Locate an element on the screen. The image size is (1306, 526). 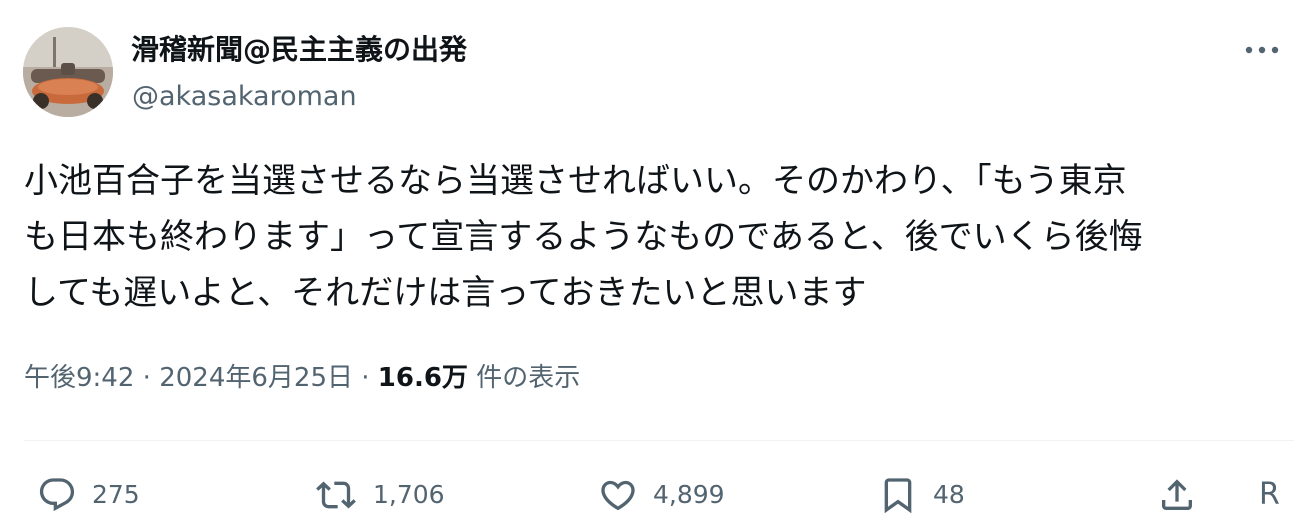
author-display-name: 滑稽新聞@民主主義の出発 is located at coordinates (299, 50).